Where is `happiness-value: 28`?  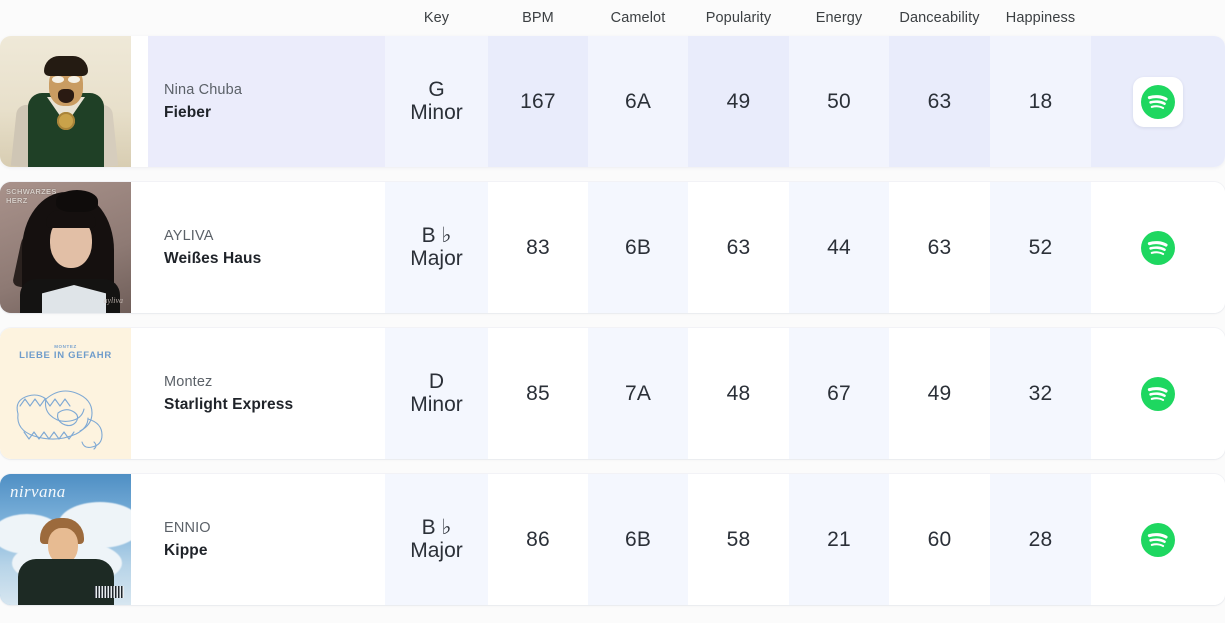
happiness-value: 28 is located at coordinates (1040, 539).